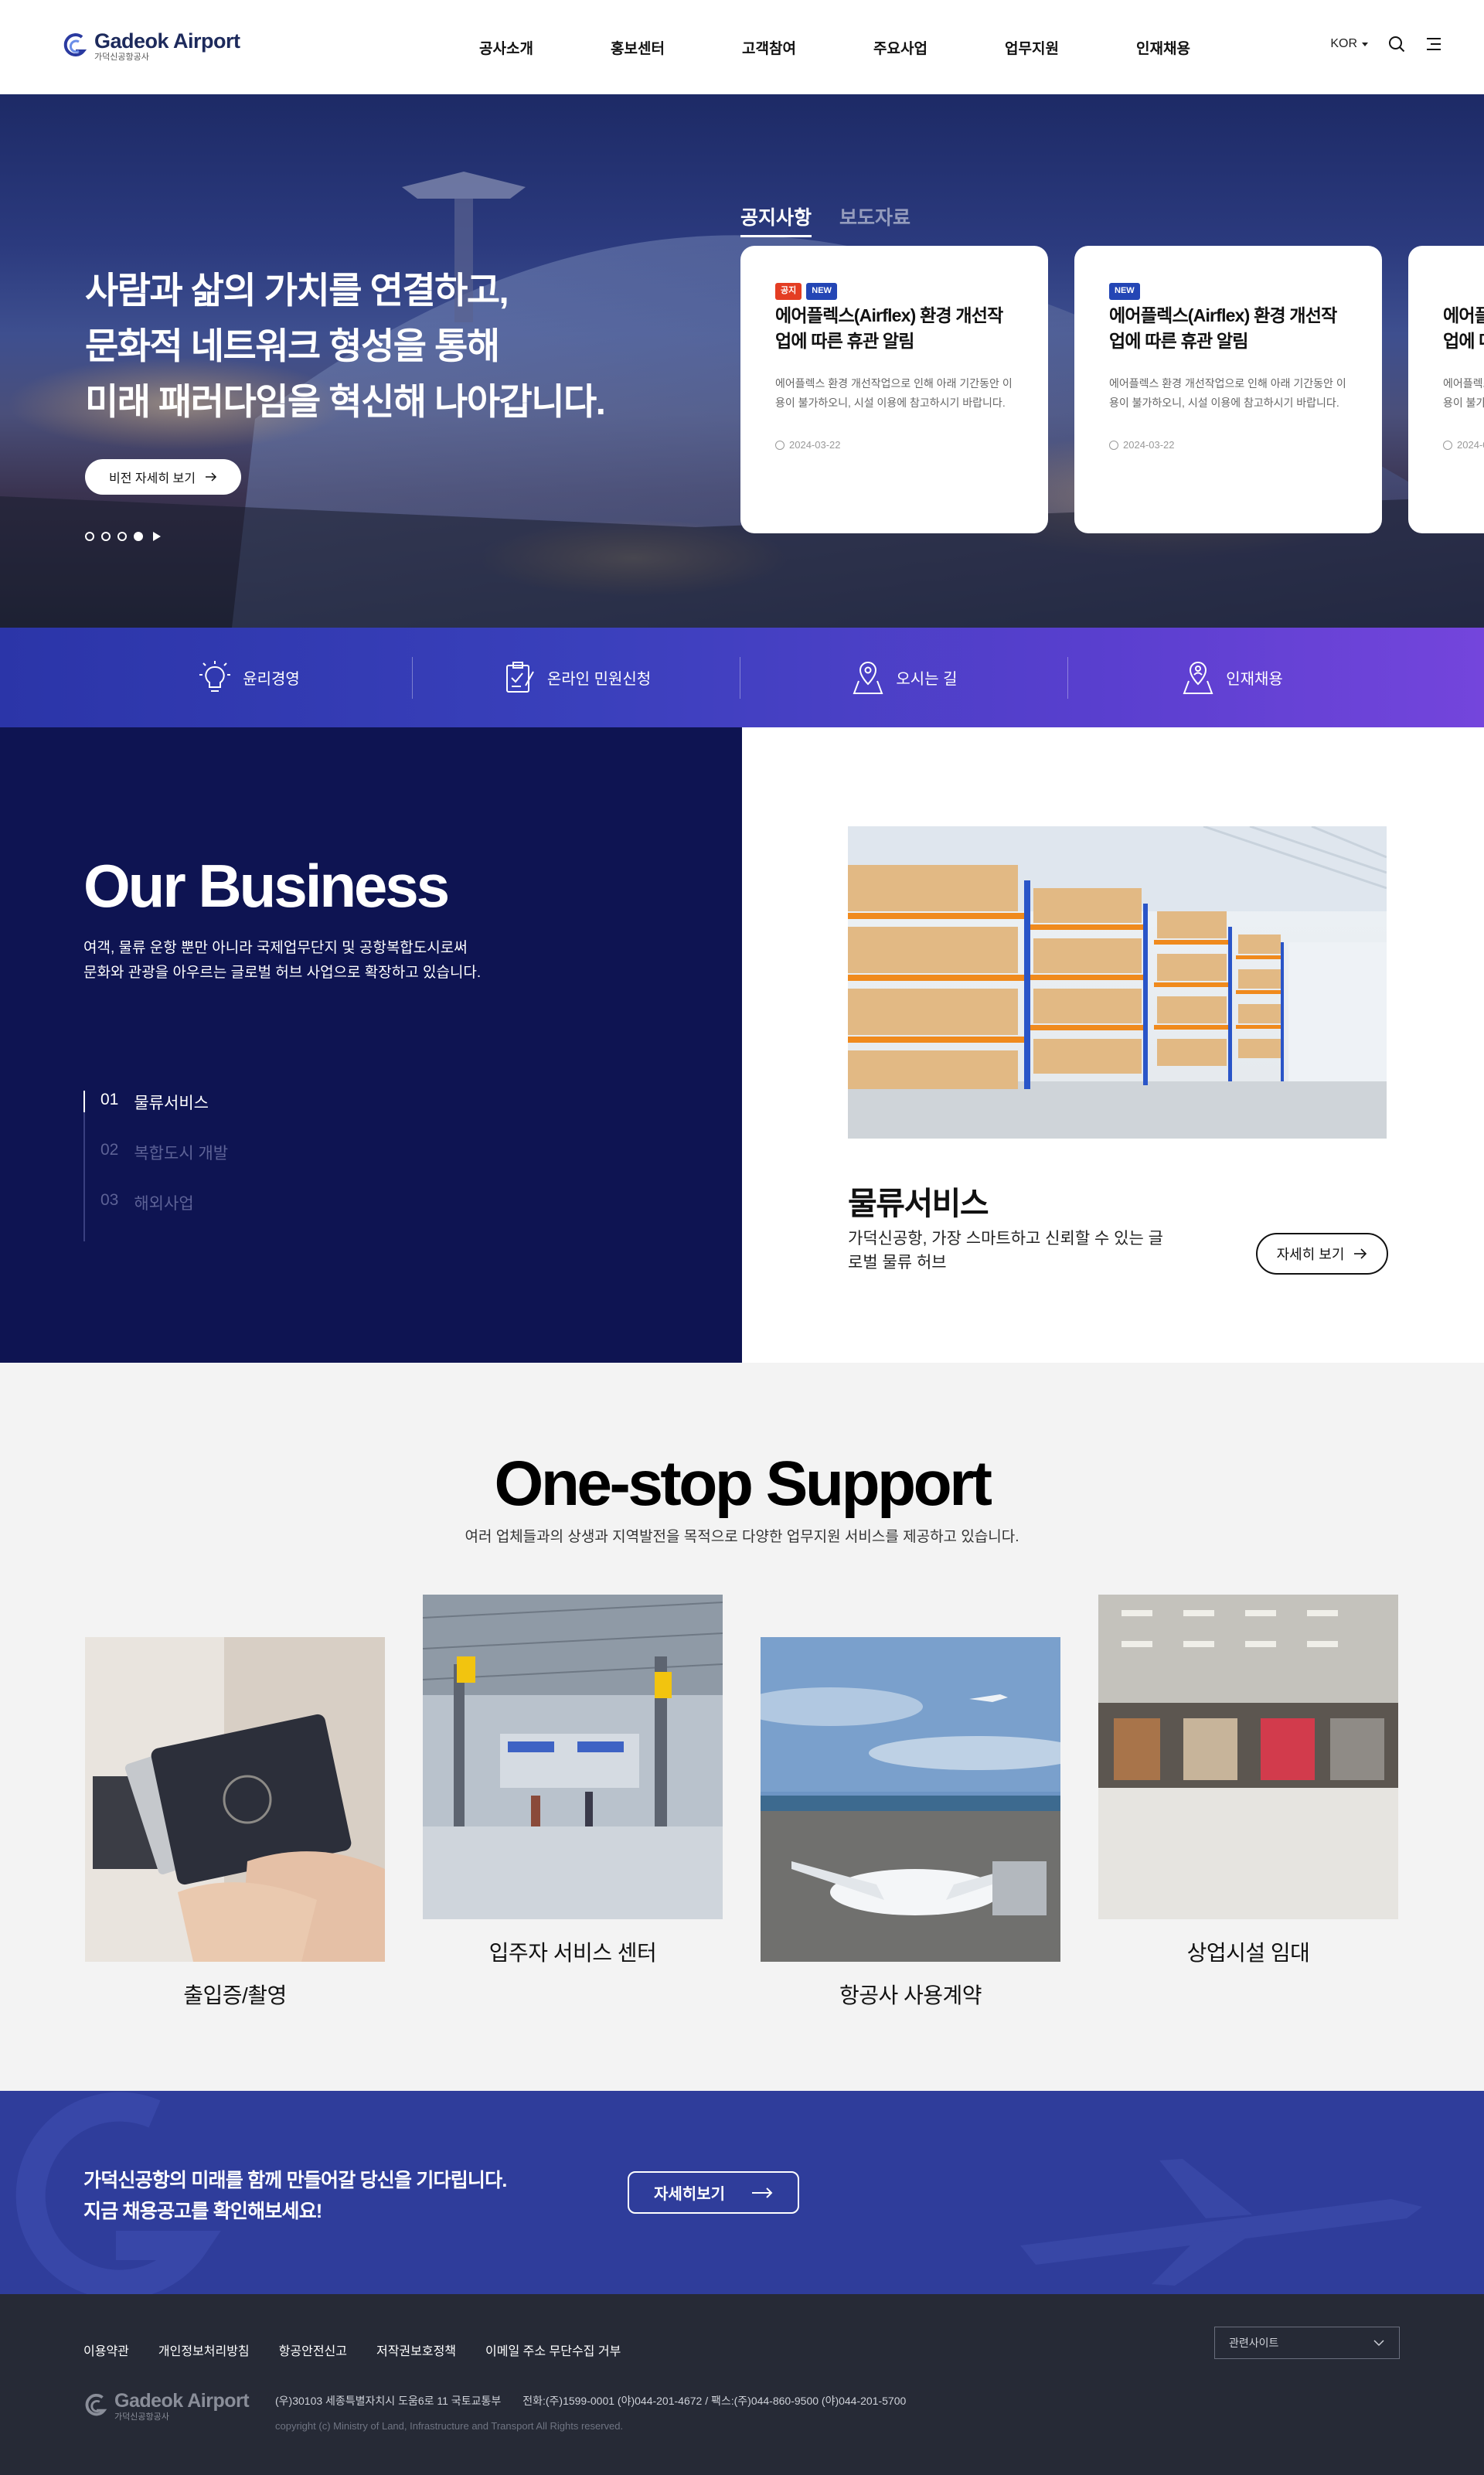  Describe the element at coordinates (553, 2350) in the screenshot. I see `footer-link-email-refusal: 이메일 주소 무단수집 거부` at that location.